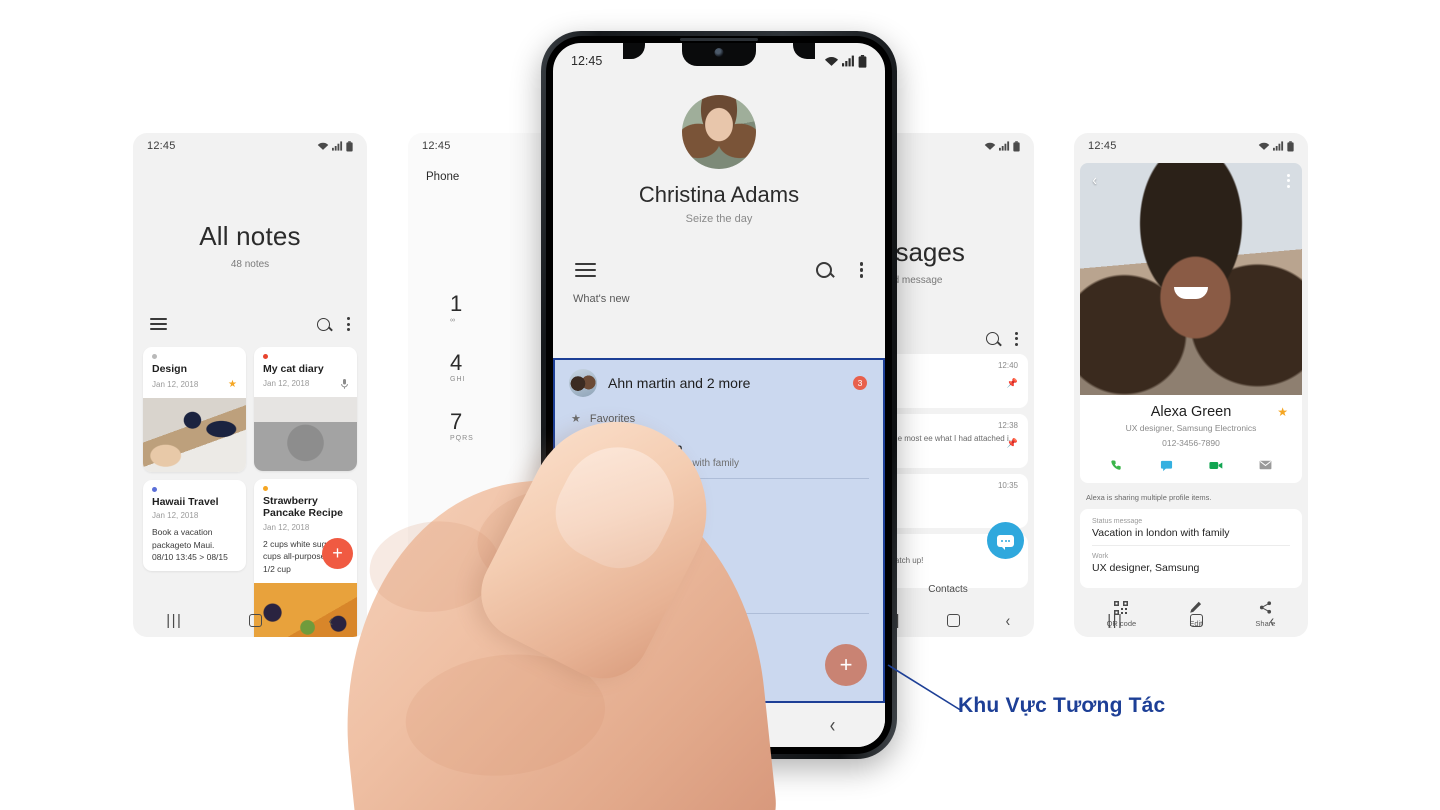  I want to click on message-icon, so click(1166, 465).